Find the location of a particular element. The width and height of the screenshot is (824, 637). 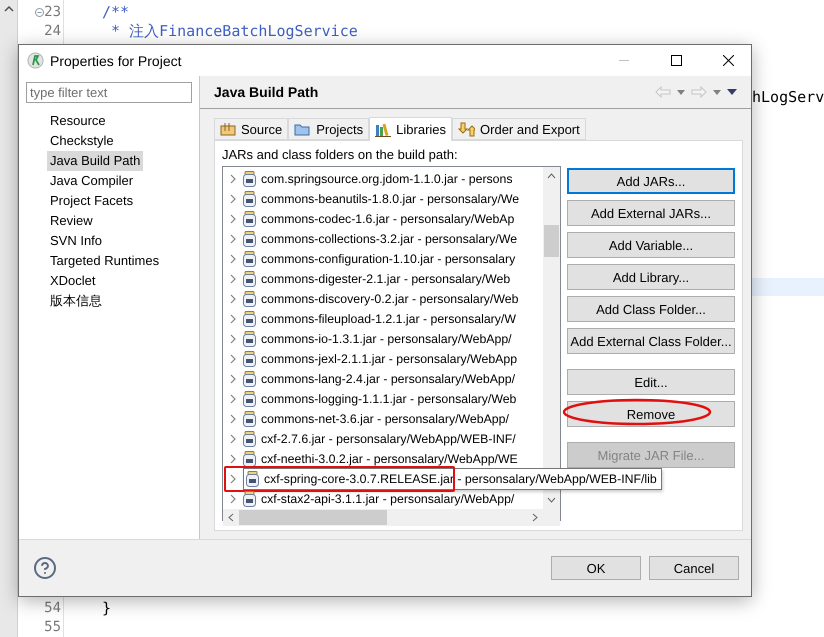

library-entry: commons-fileupload-1.2.1.jar - personsalary/W is located at coordinates (388, 319).